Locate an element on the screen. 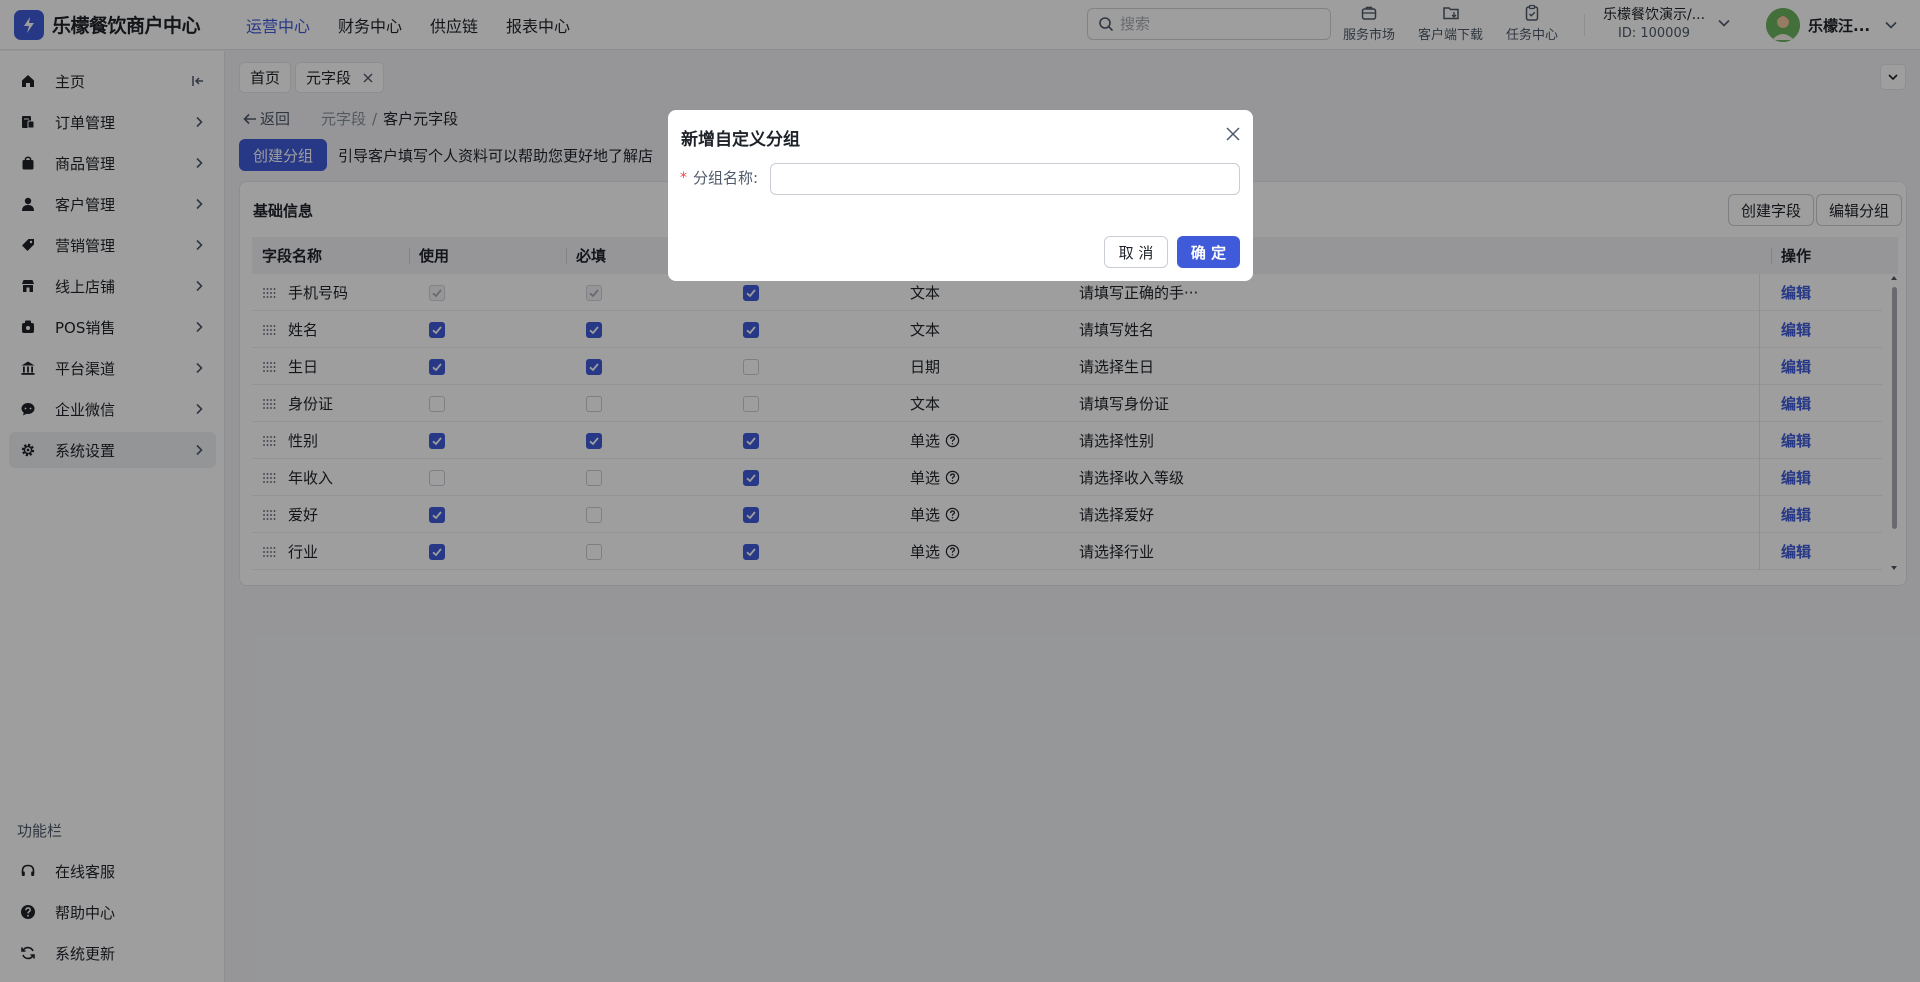 The image size is (1920, 982). required-mark: * is located at coordinates (683, 178).